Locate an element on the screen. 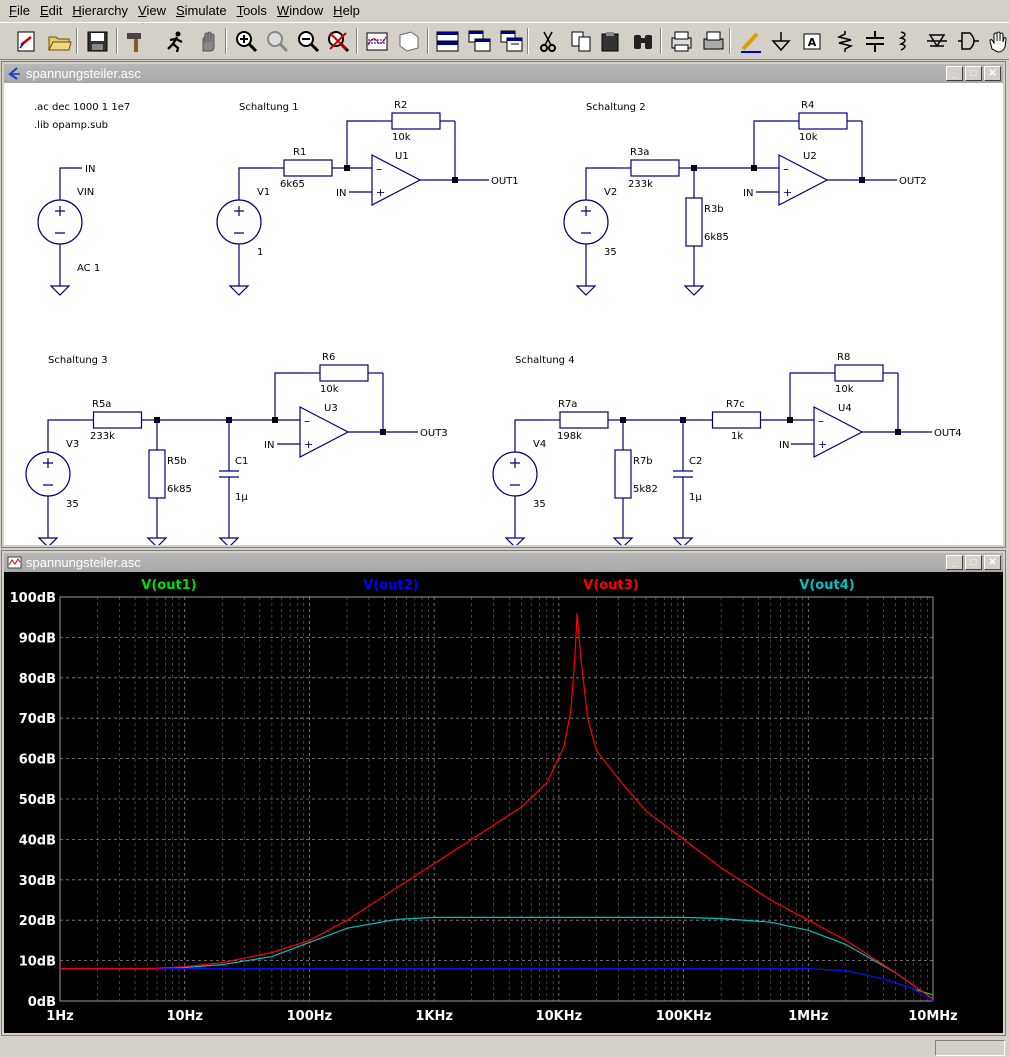 The image size is (1009, 1057). c2-value: 1µ is located at coordinates (695, 497).